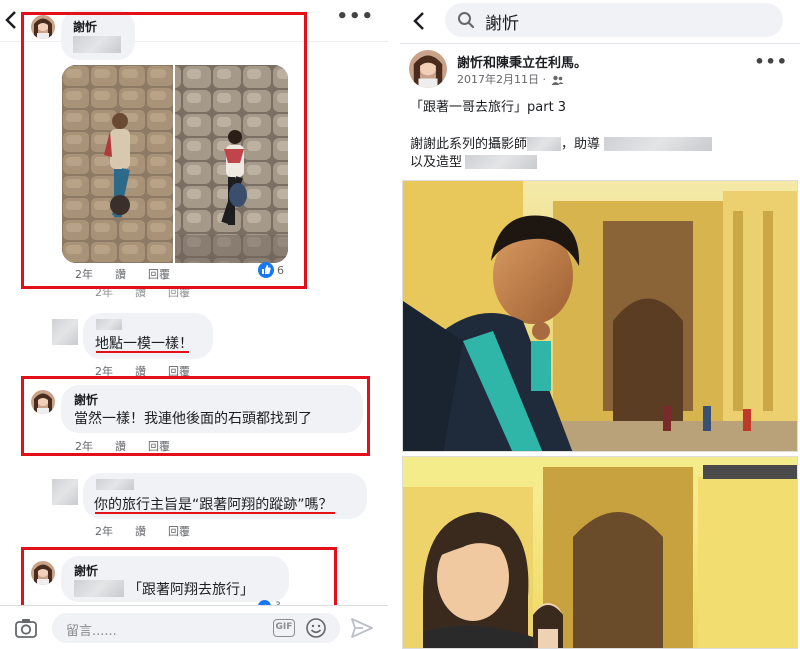  I want to click on like-link: 讚, so click(140, 531).